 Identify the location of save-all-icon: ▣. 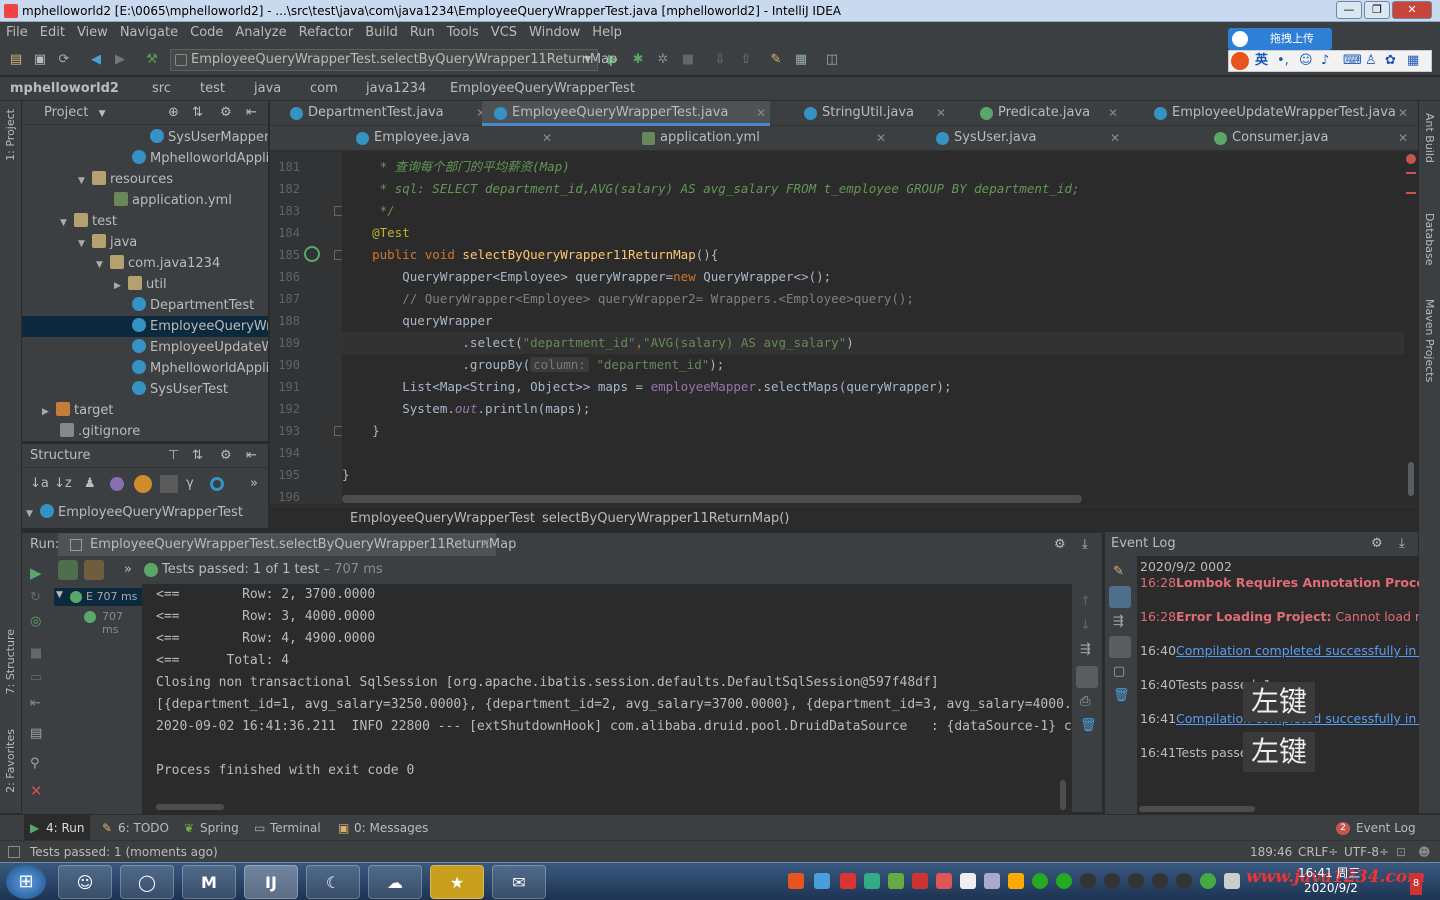
(40, 60).